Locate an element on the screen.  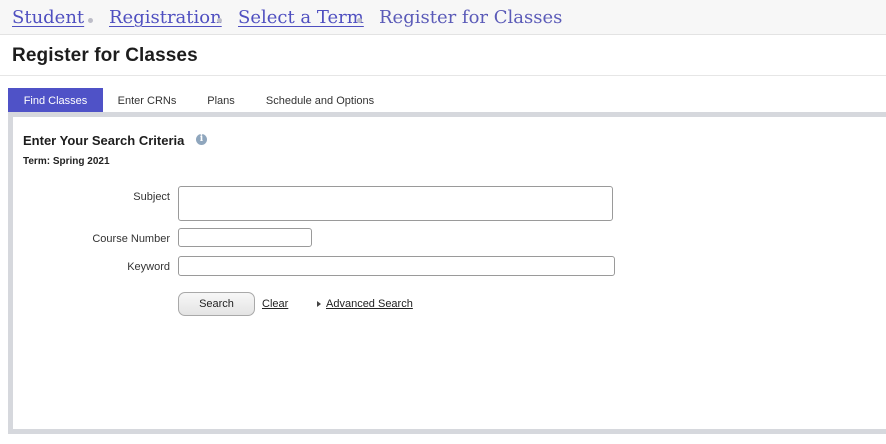
subject-input is located at coordinates (395, 203).